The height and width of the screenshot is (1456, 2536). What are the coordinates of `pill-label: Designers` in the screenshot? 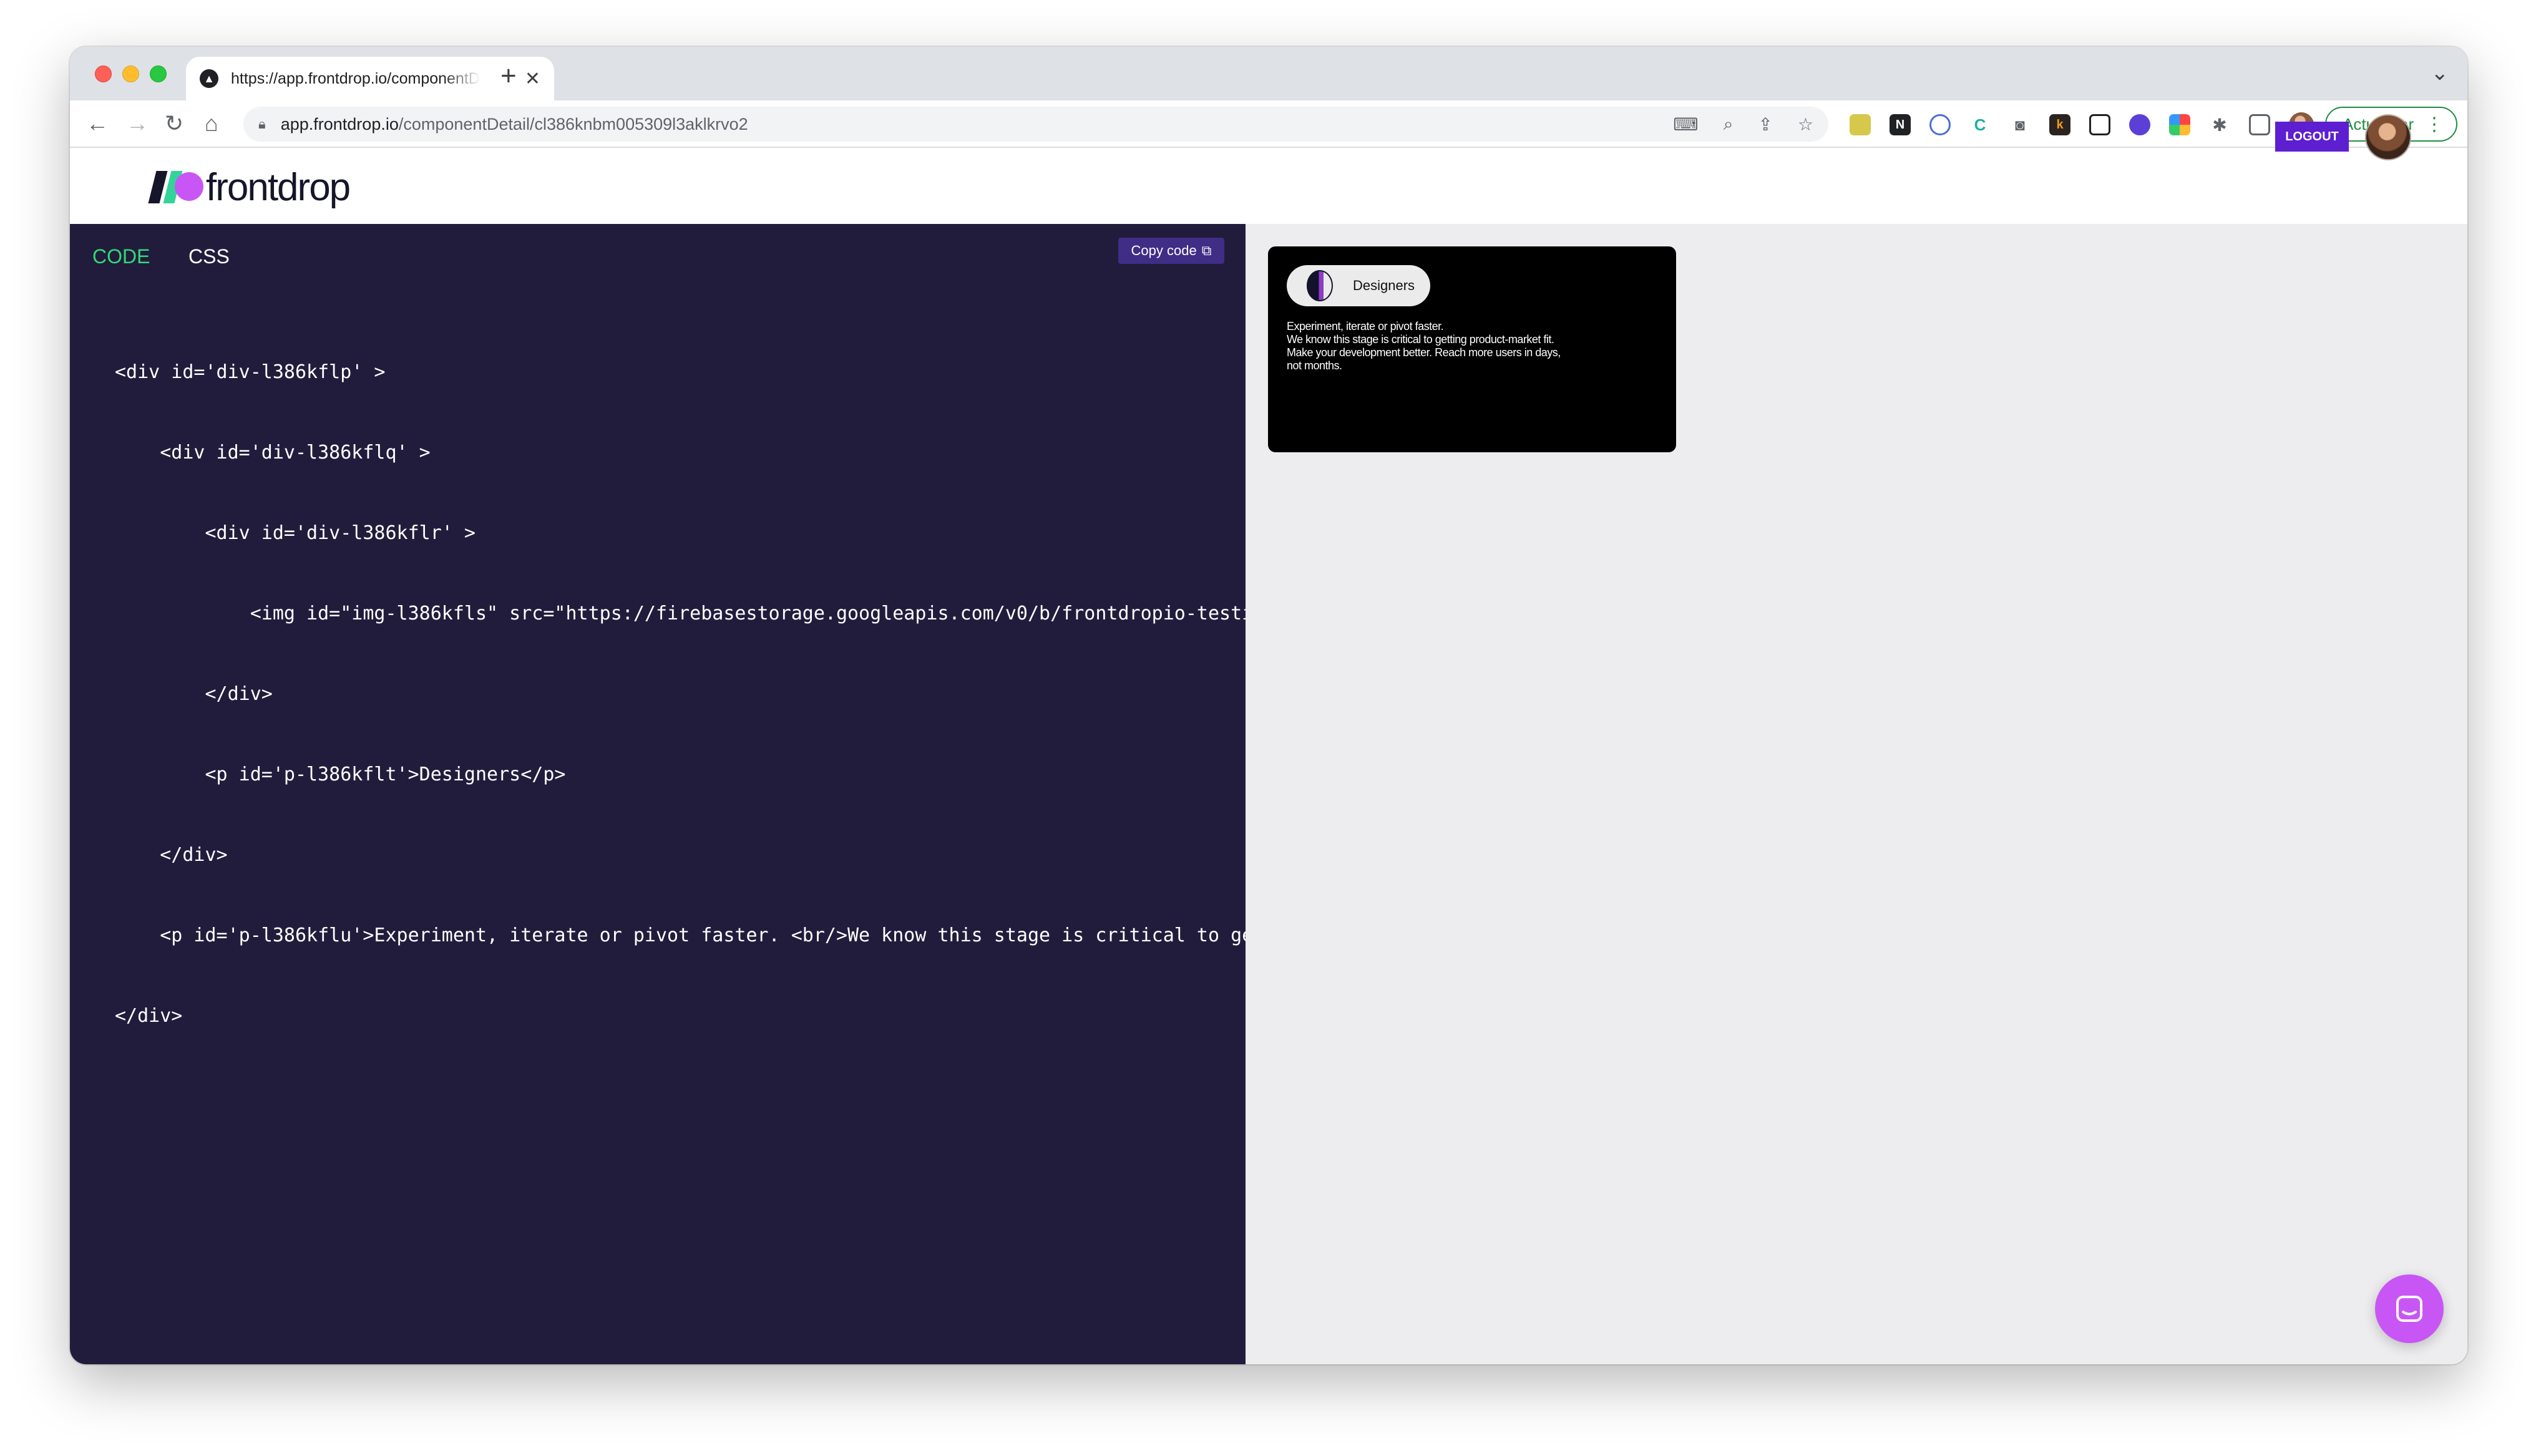 It's located at (1384, 285).